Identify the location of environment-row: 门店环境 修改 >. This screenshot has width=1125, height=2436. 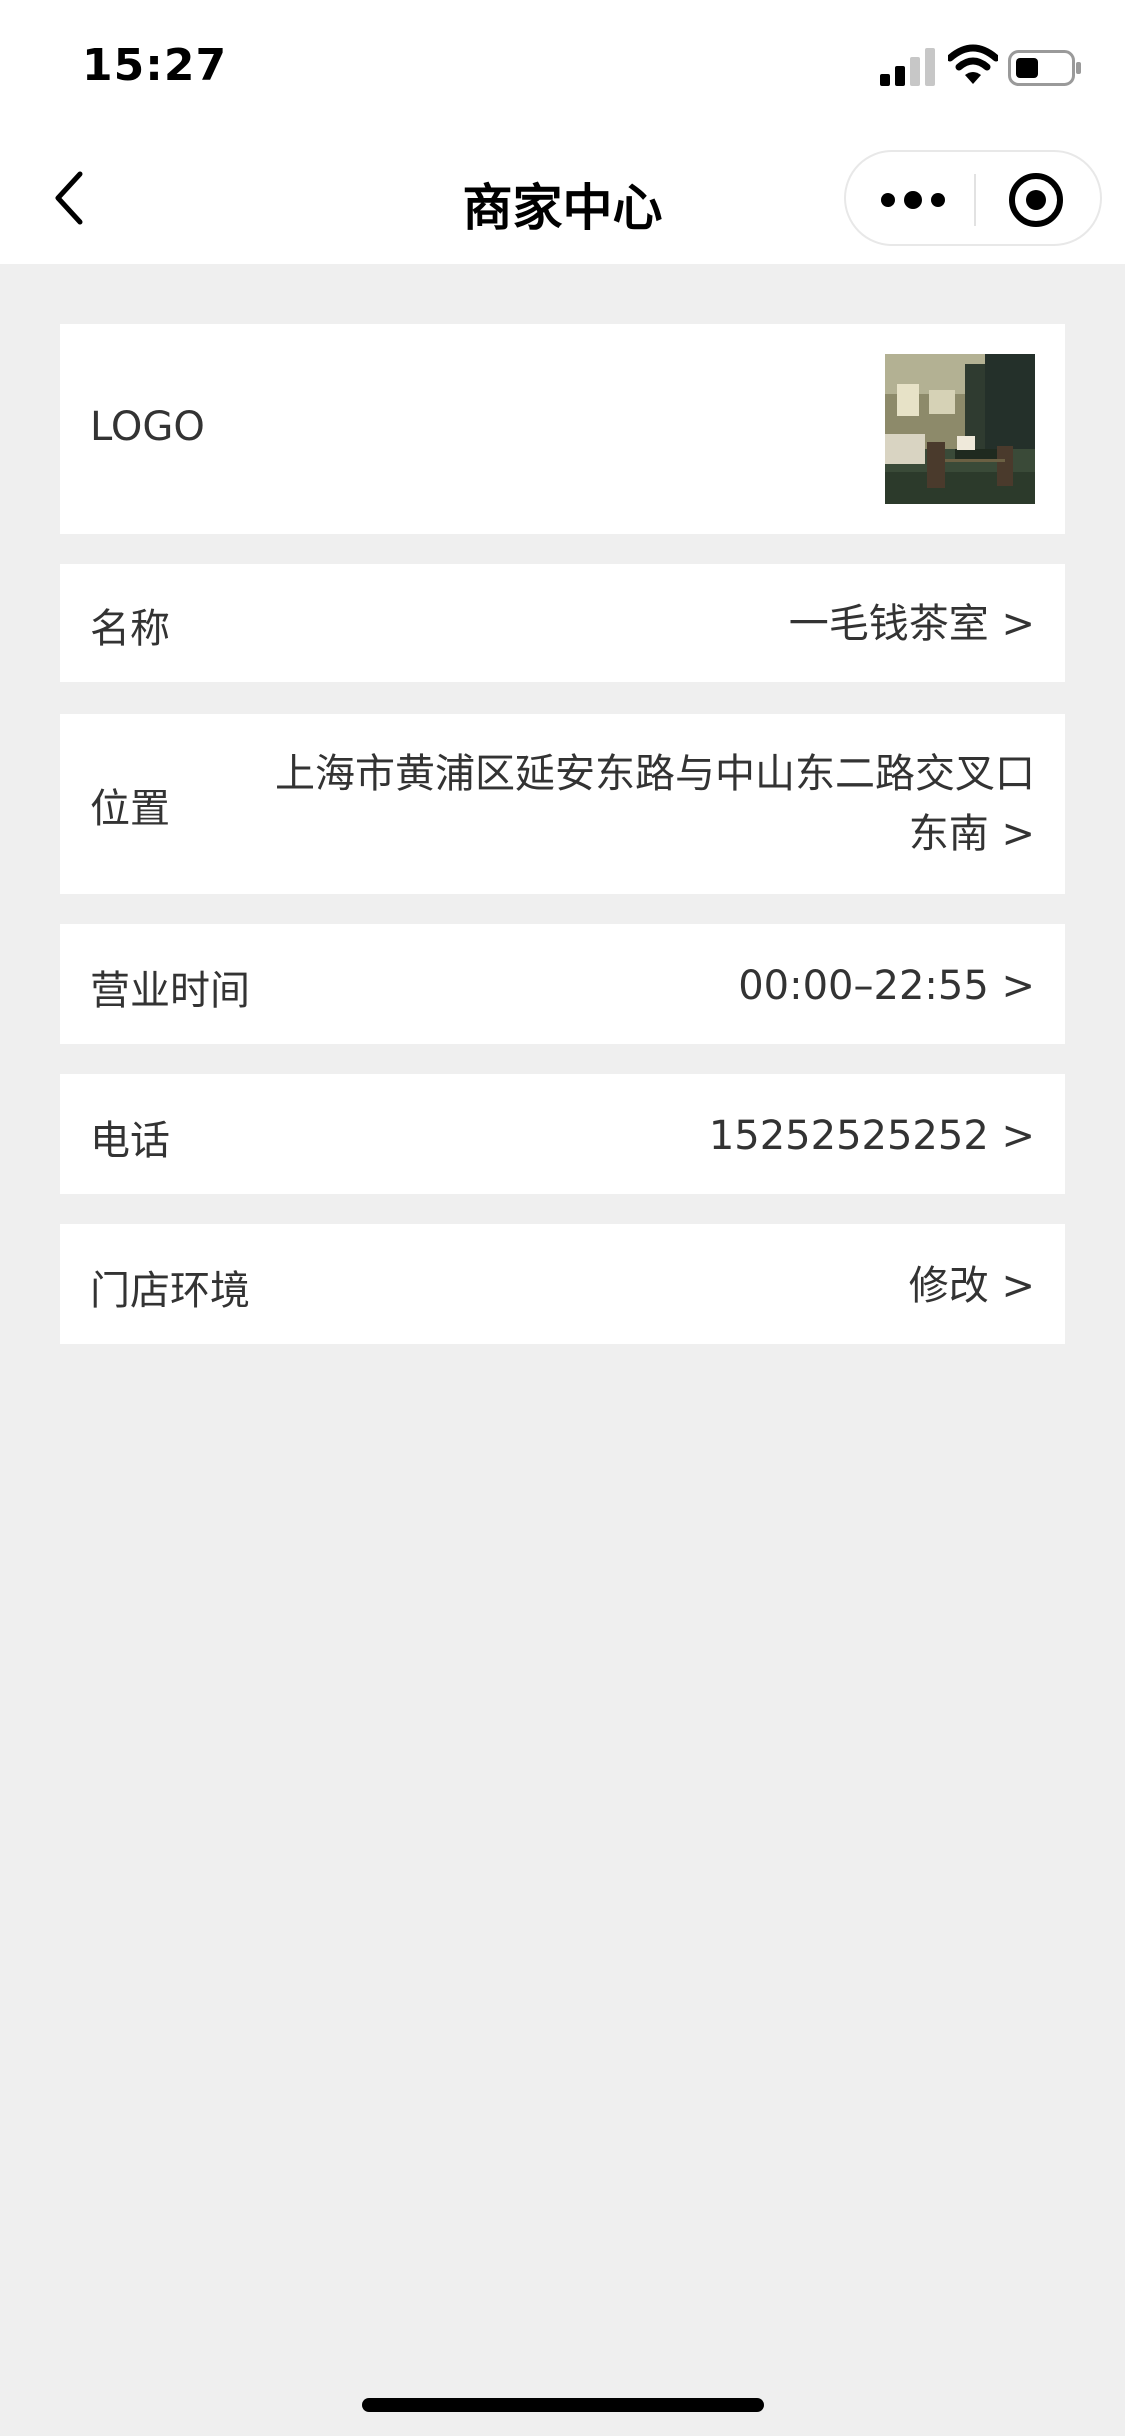
(562, 1284).